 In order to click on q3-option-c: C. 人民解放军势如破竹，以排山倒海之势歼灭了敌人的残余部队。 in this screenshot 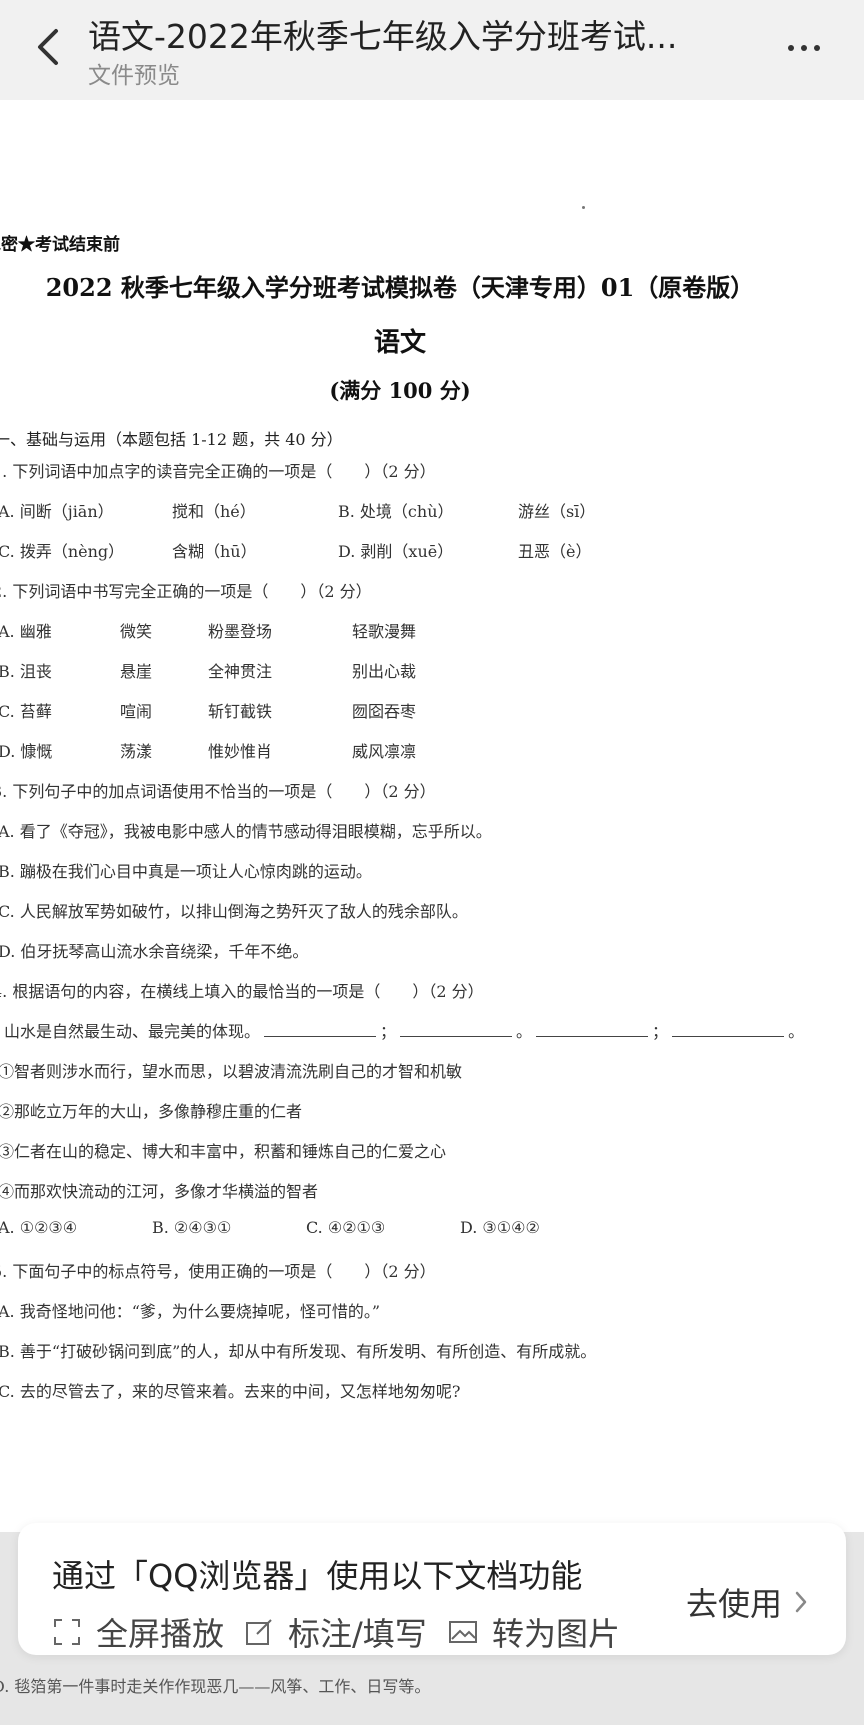, I will do `click(234, 911)`.